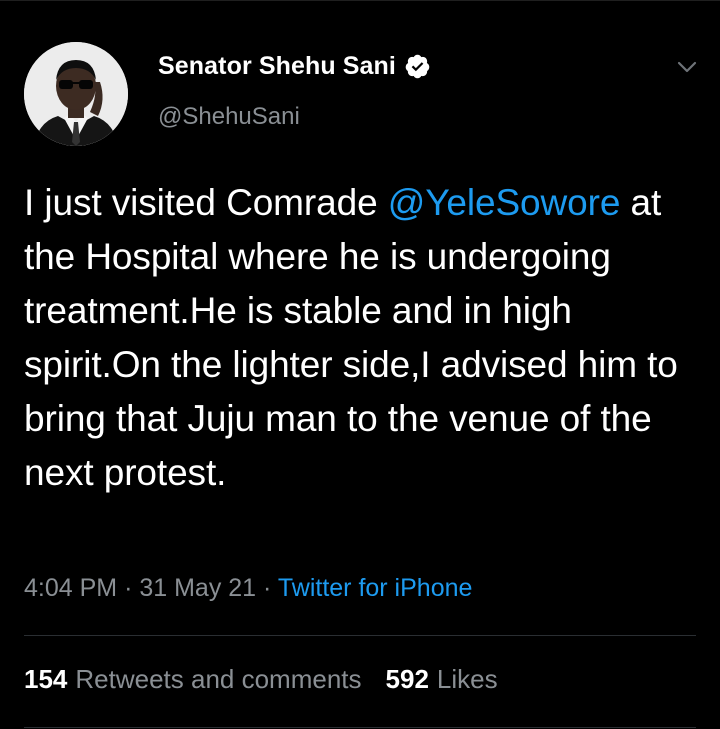 Image resolution: width=720 pixels, height=729 pixels. I want to click on retweets-stat: 154 Retweets and comments, so click(193, 679).